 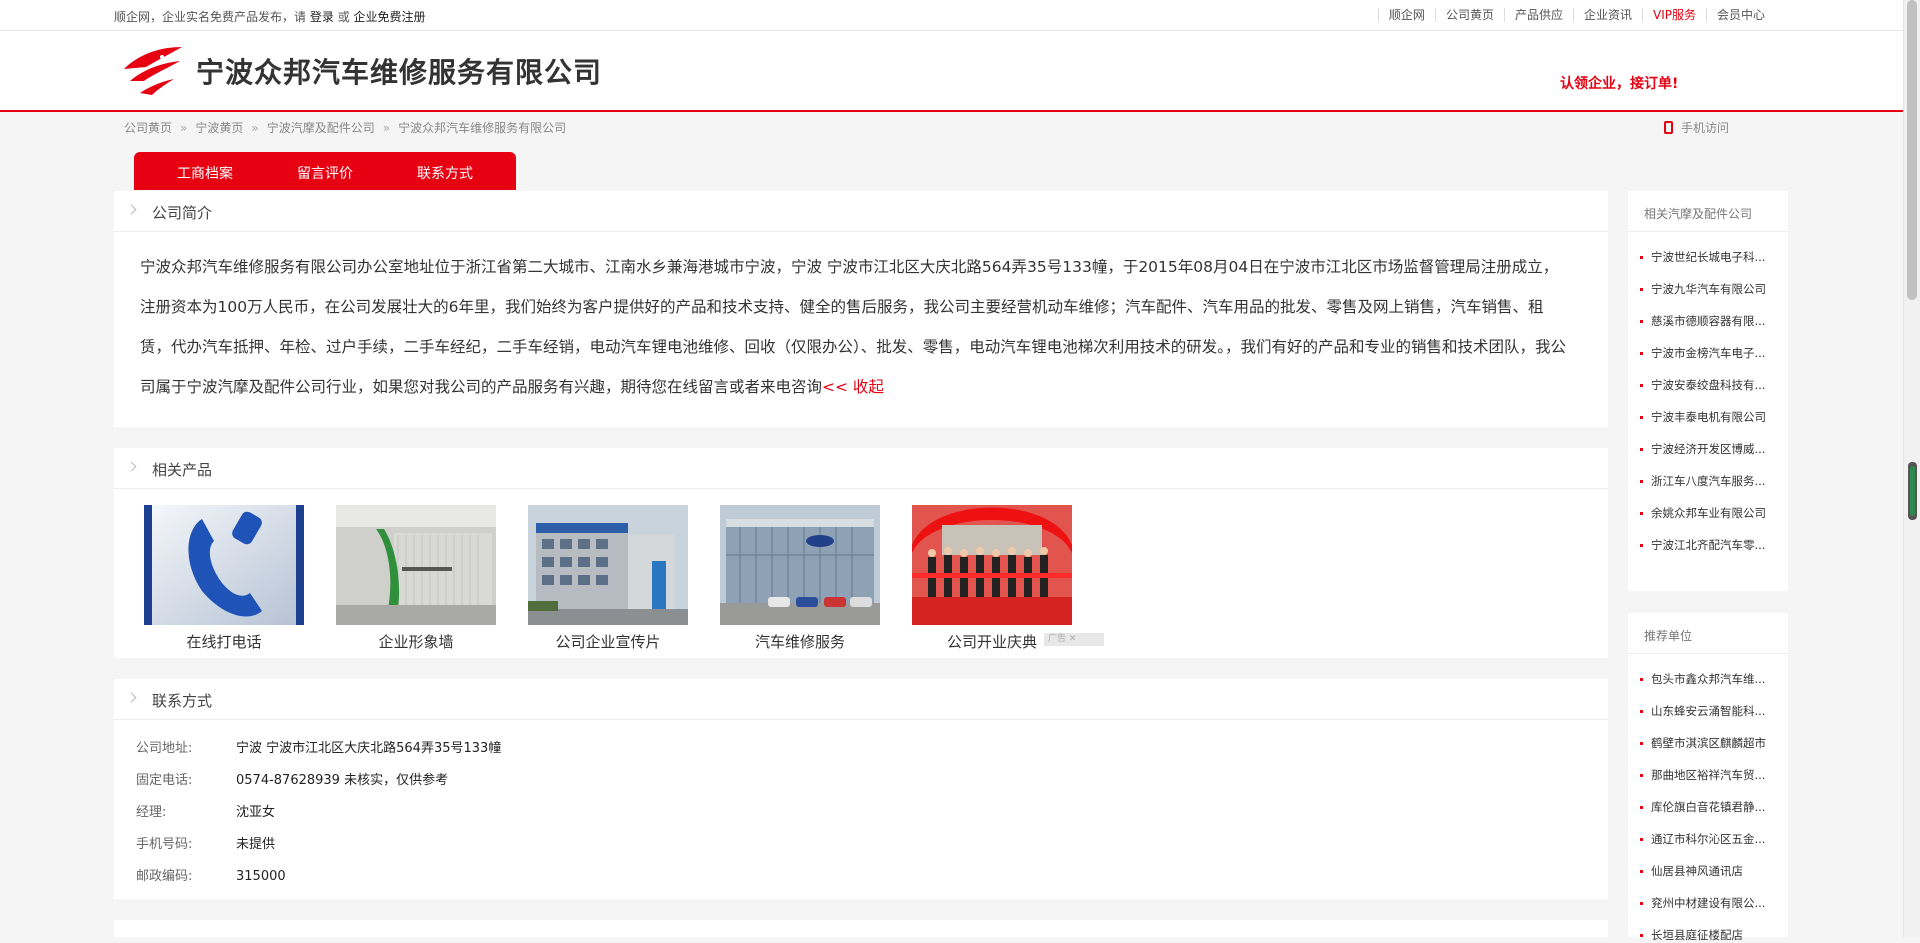 What do you see at coordinates (1703, 417) in the screenshot?
I see `sidebar-related-item: 宁波丰泰电机有限公司` at bounding box center [1703, 417].